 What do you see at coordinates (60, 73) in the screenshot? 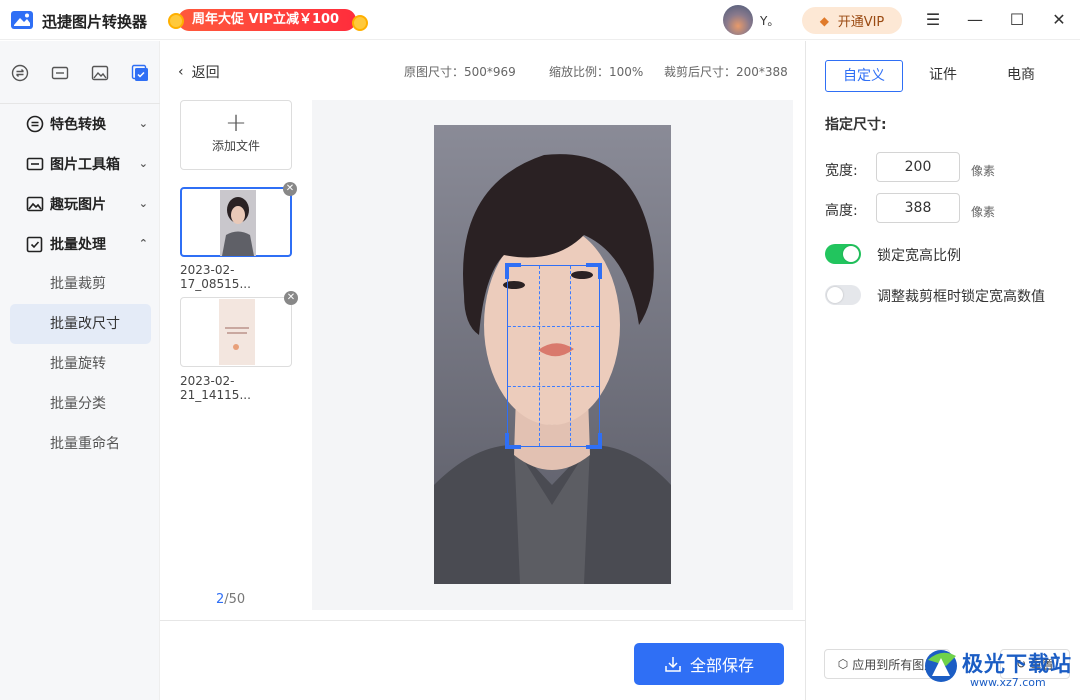
I see `toolbox-shortcut-icon` at bounding box center [60, 73].